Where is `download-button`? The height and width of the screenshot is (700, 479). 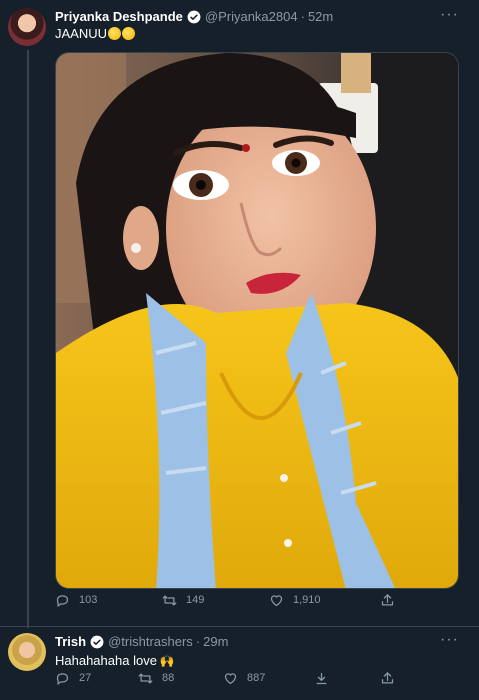 download-button is located at coordinates (326, 678).